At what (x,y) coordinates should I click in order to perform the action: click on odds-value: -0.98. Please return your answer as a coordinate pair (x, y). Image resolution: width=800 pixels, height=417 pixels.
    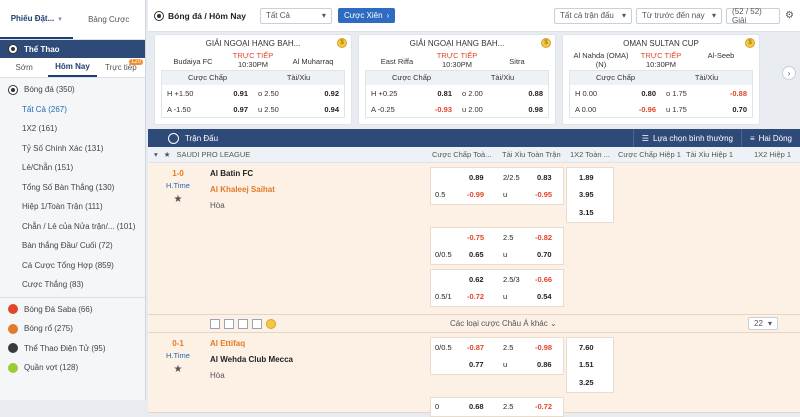
    Looking at the image, I should click on (543, 347).